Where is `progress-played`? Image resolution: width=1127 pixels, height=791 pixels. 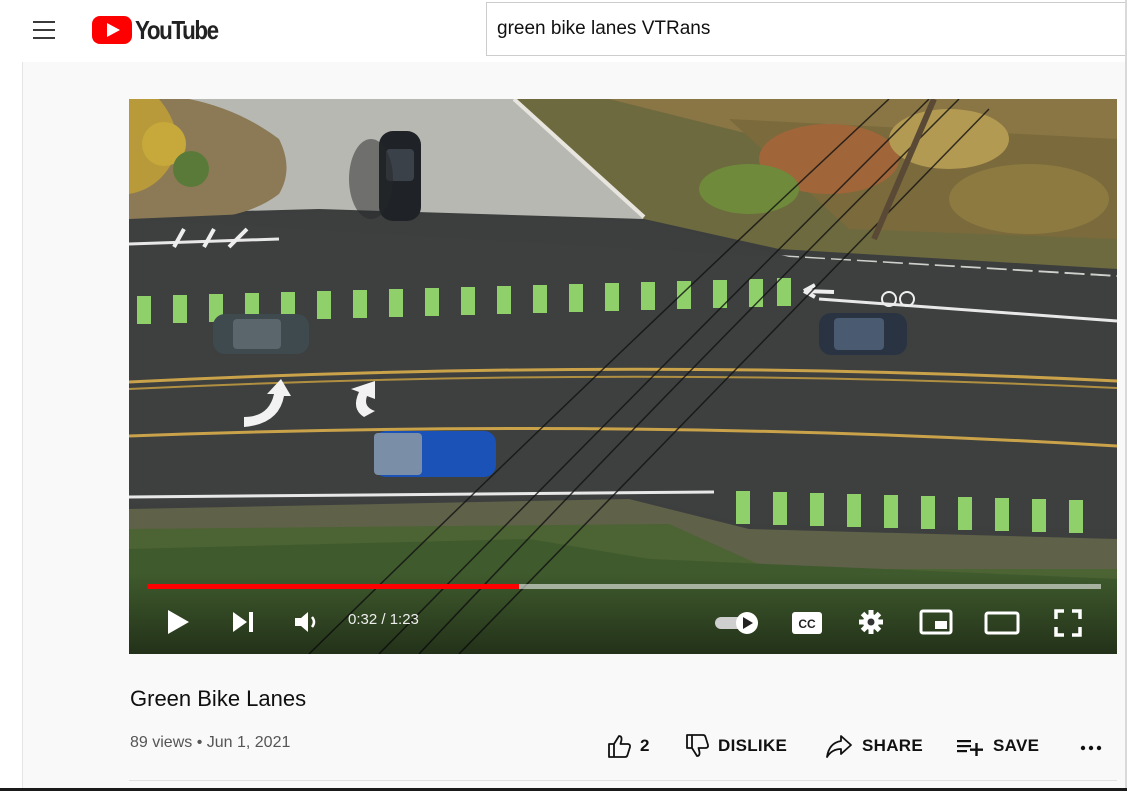 progress-played is located at coordinates (333, 586).